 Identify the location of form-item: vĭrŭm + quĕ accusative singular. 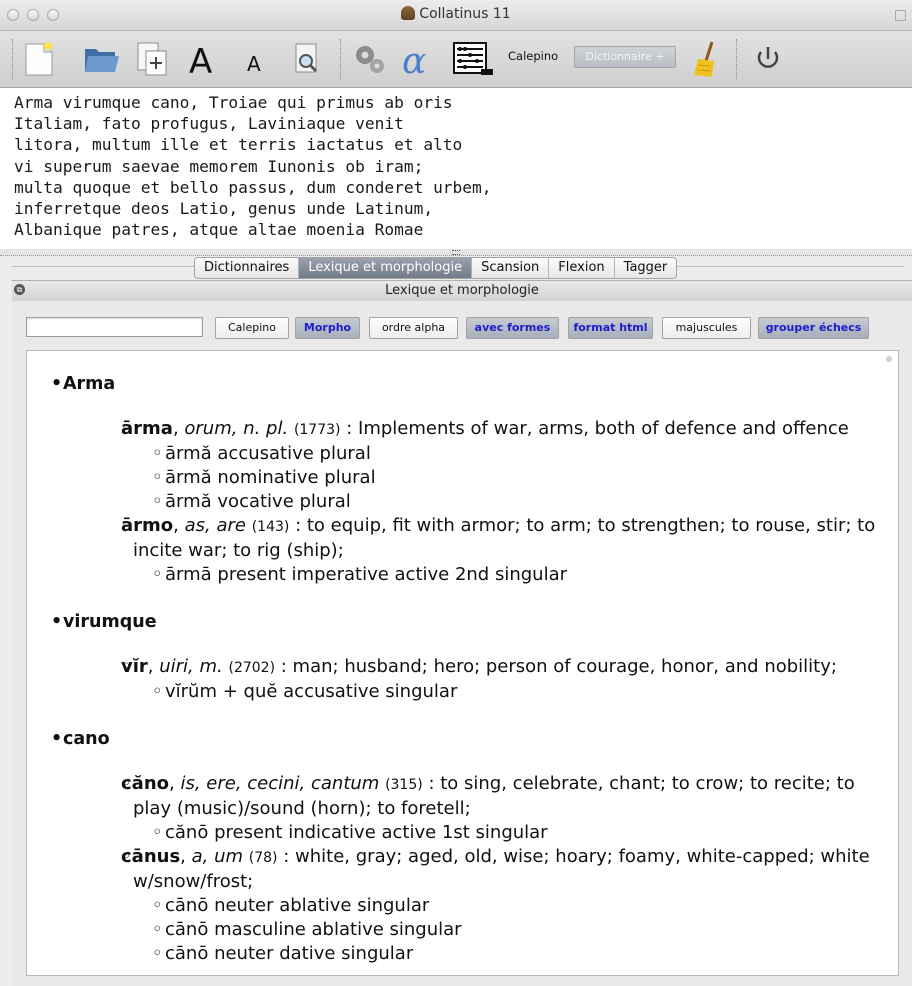
(478, 692).